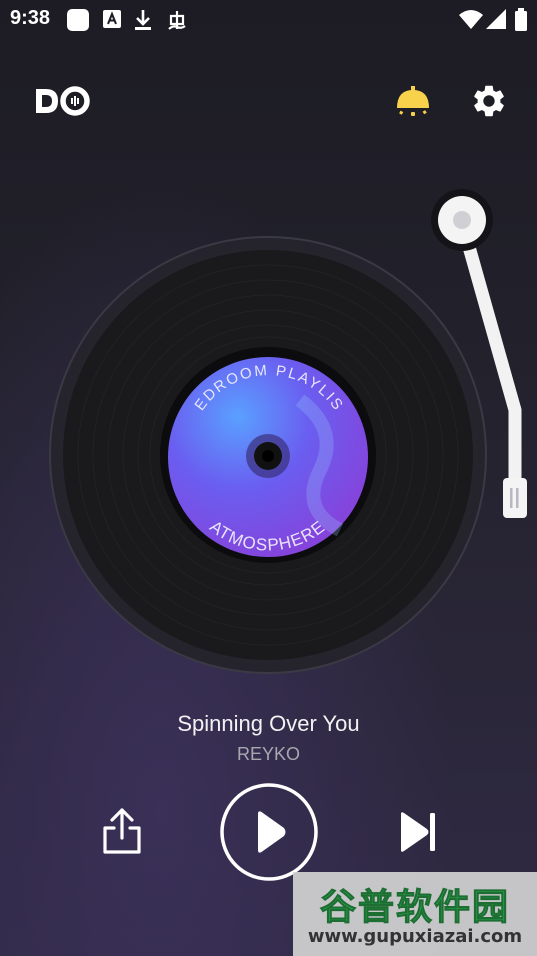  What do you see at coordinates (496, 19) in the screenshot?
I see `signal-icon` at bounding box center [496, 19].